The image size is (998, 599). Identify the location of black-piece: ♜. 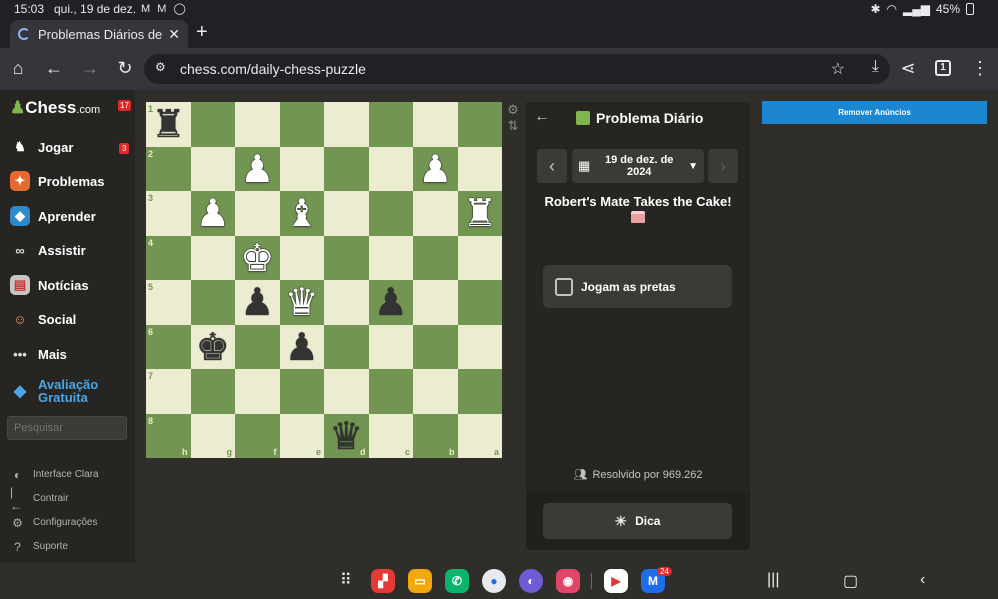
(168, 124).